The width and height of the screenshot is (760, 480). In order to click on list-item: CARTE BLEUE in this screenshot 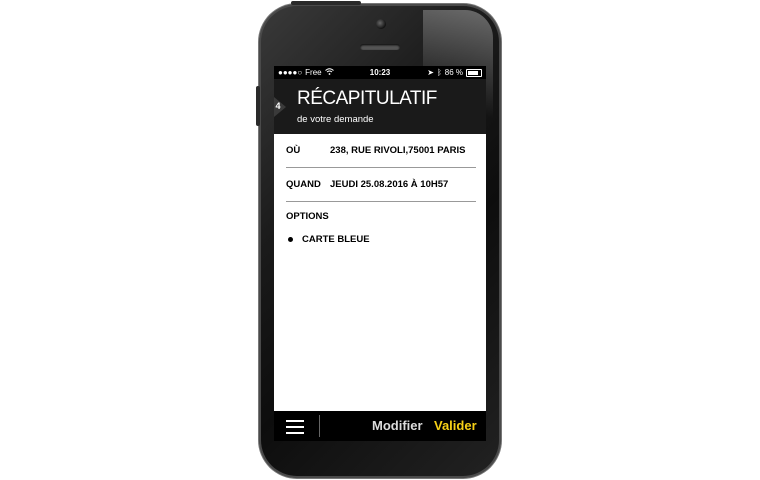, I will do `click(381, 239)`.